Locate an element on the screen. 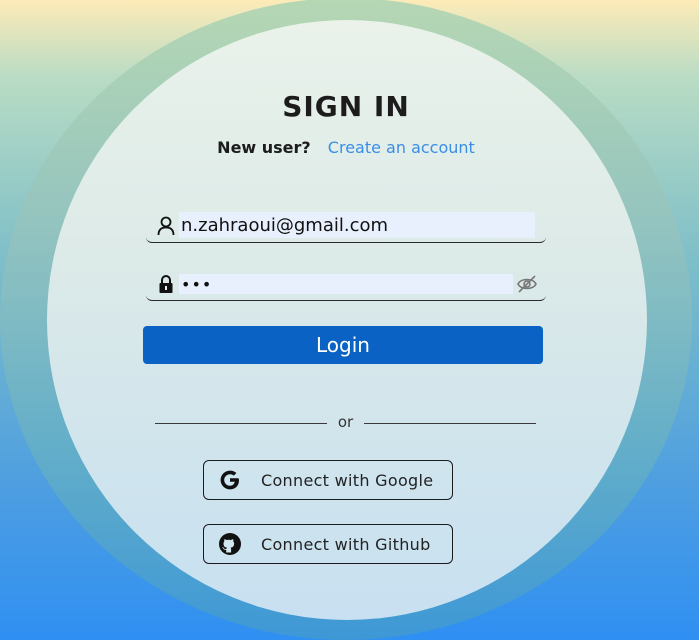  divider-line-left is located at coordinates (241, 423).